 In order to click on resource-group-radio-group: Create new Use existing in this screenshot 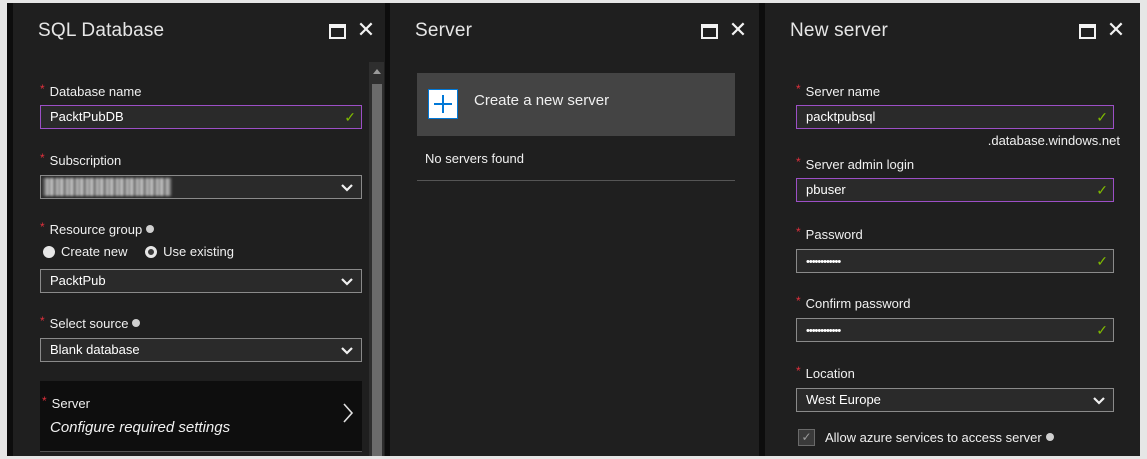, I will do `click(145, 252)`.